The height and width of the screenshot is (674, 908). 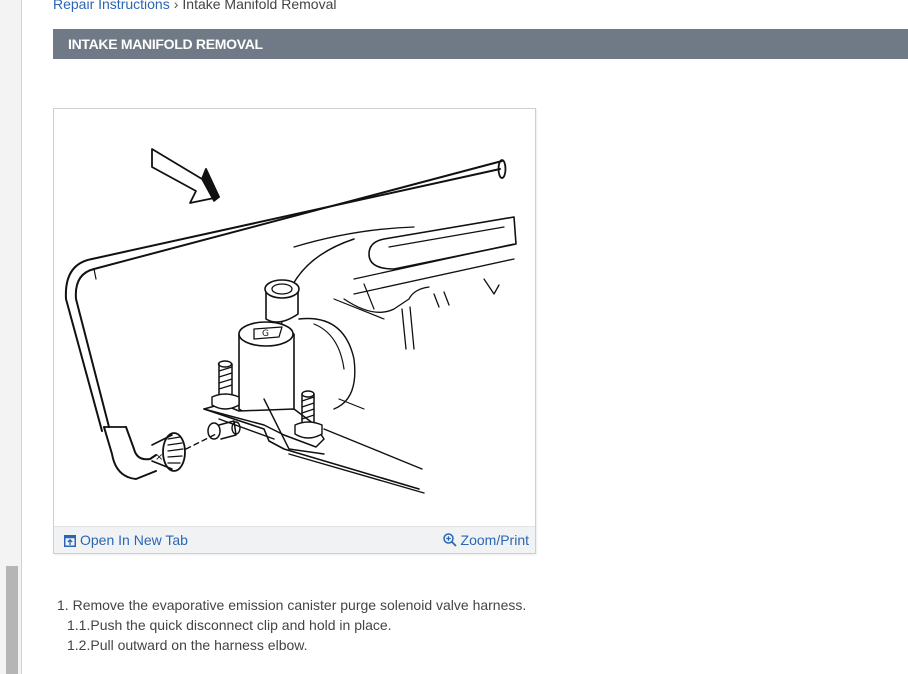 What do you see at coordinates (294, 539) in the screenshot?
I see `figure-footer: Open In New Tab Zoom/Print` at bounding box center [294, 539].